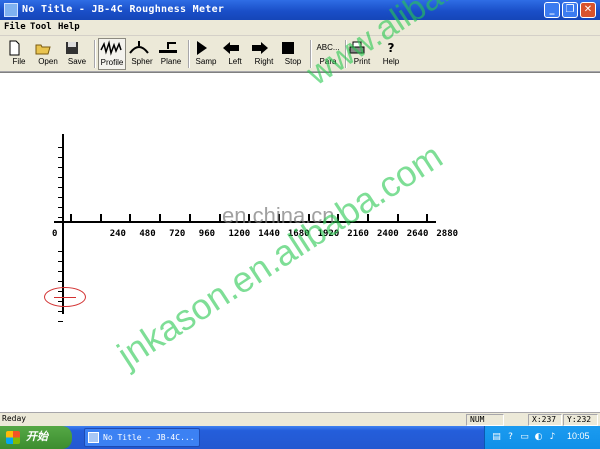 Image resolution: width=600 pixels, height=449 pixels. I want to click on play-icon, so click(202, 48).